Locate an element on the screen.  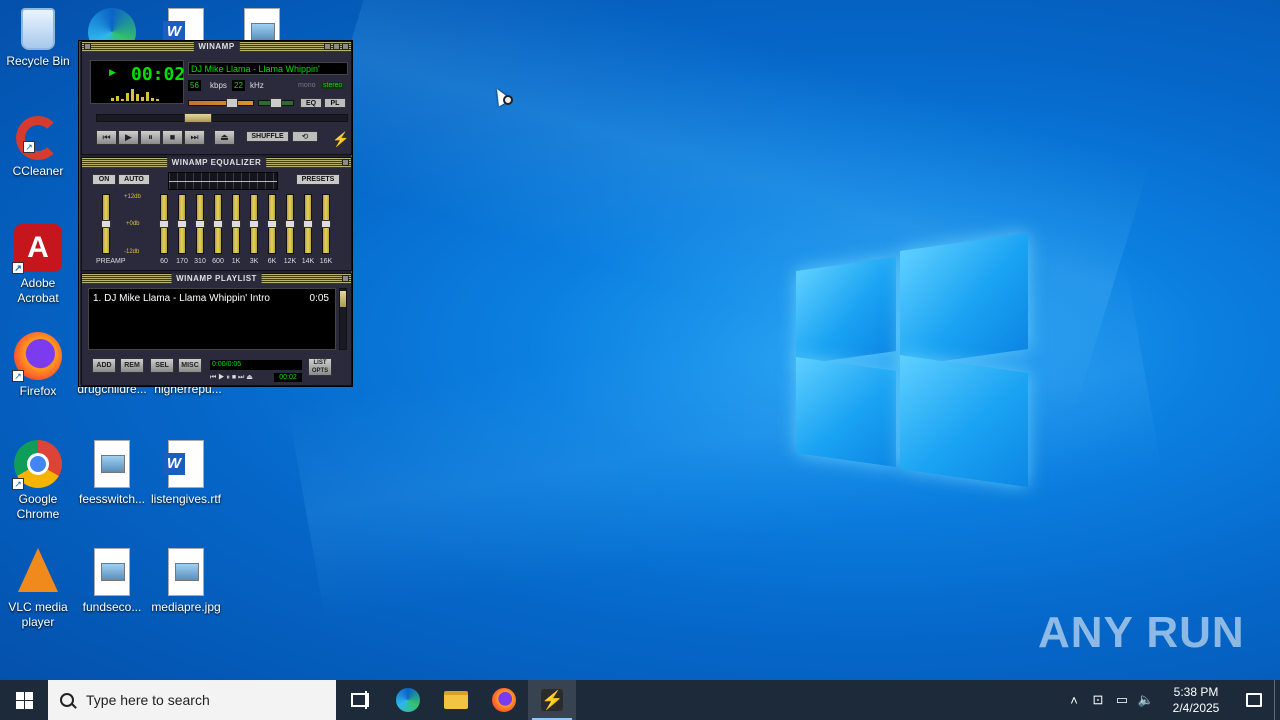
system-tray: ˄ ⊡ ▭ 🔈 5:38 PM 2/4/2025 is located at coordinates (1171, 700).